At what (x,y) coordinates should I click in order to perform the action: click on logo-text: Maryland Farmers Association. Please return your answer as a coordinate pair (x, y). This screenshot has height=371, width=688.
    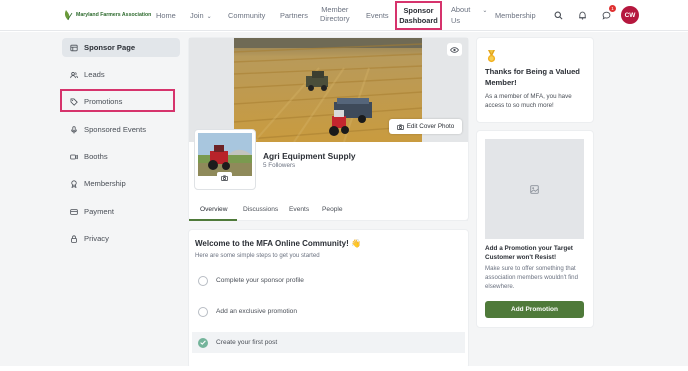
    Looking at the image, I should click on (114, 15).